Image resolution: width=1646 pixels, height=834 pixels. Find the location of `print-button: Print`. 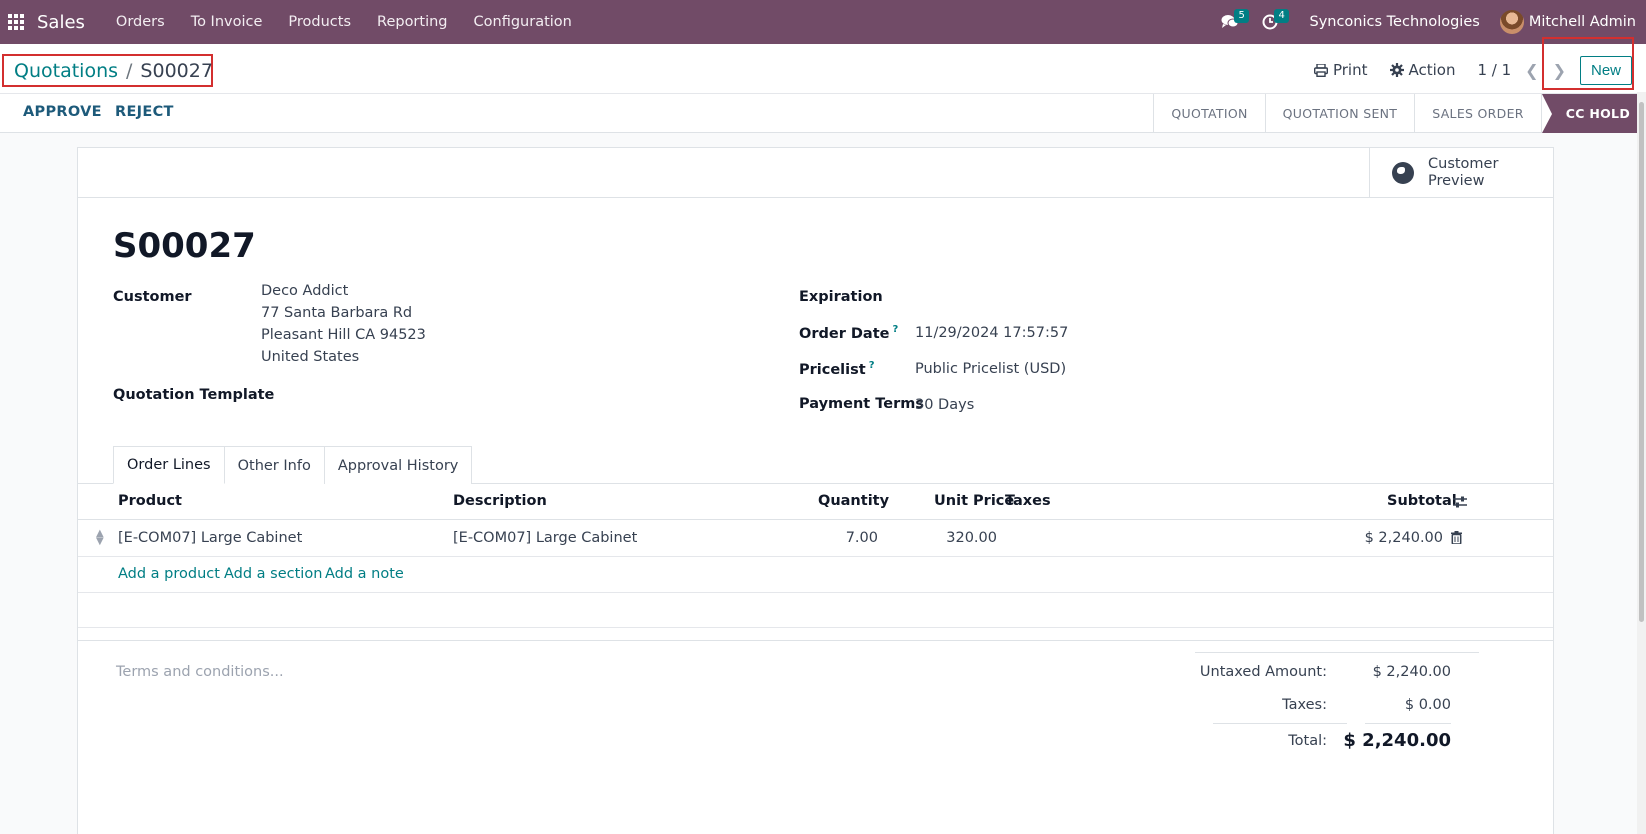

print-button: Print is located at coordinates (1340, 70).